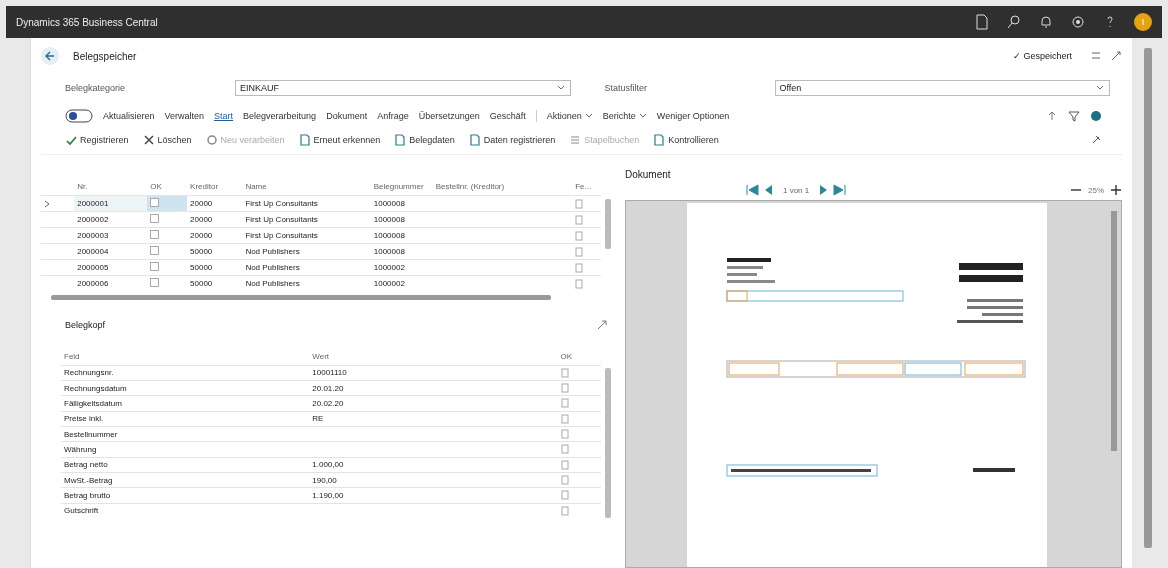 The image size is (1168, 568). Describe the element at coordinates (424, 140) in the screenshot. I see `action-button: Belegdaten` at that location.